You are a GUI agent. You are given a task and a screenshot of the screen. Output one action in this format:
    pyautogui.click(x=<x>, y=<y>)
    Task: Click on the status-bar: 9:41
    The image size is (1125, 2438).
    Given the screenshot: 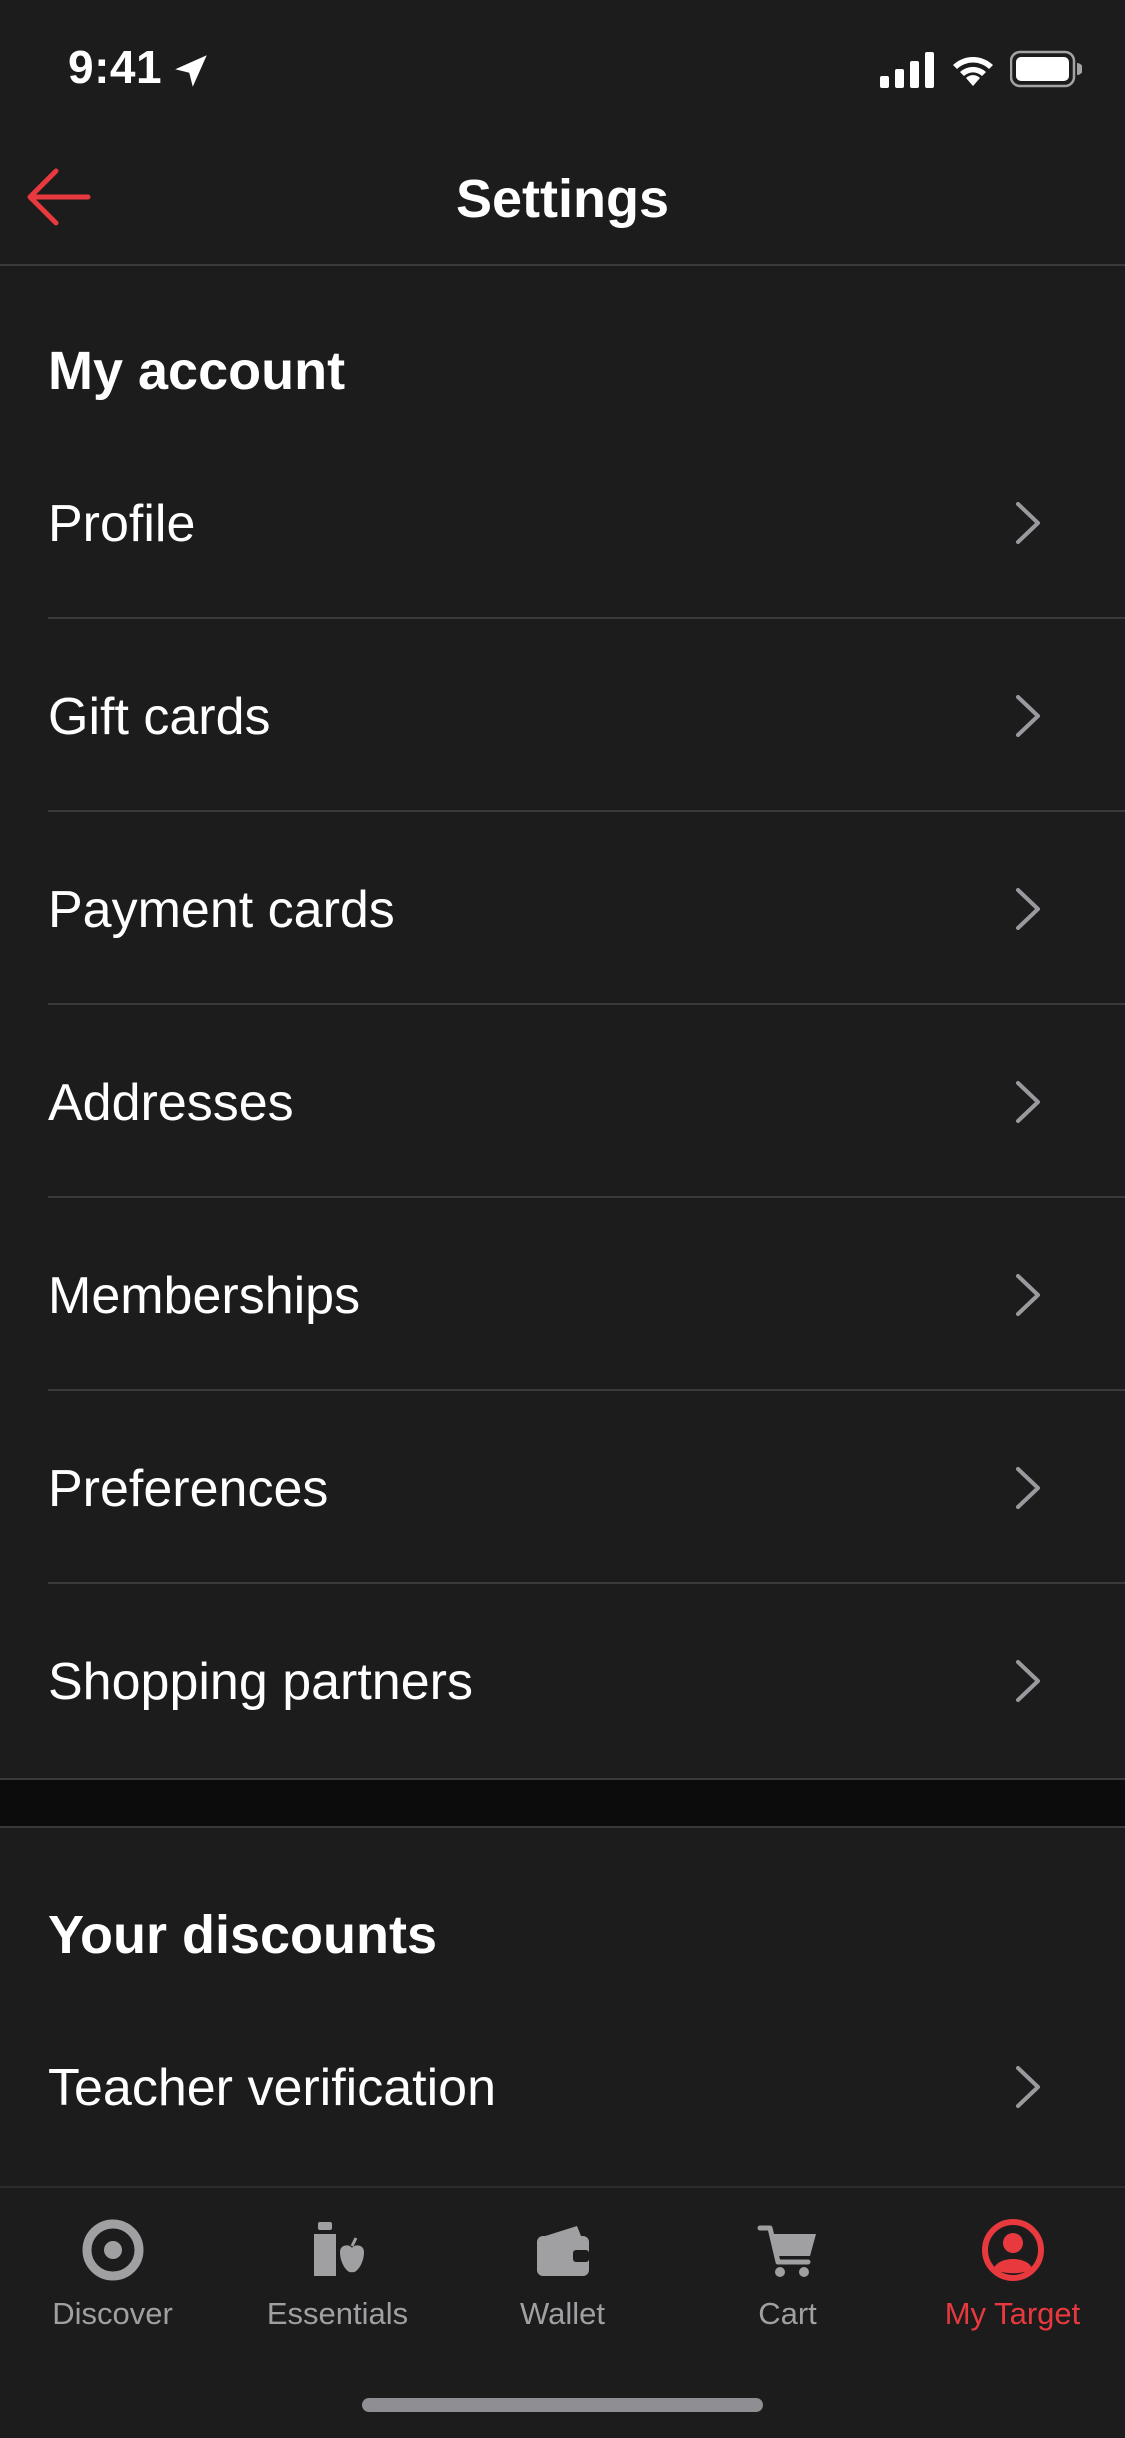 What is the action you would take?
    pyautogui.click(x=562, y=66)
    